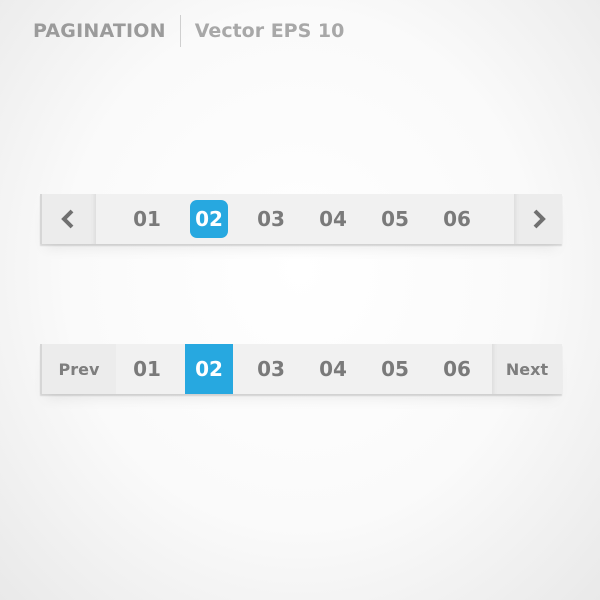 The width and height of the screenshot is (600, 600). What do you see at coordinates (188, 31) in the screenshot?
I see `header: PAGINATION Vector EPS 10` at bounding box center [188, 31].